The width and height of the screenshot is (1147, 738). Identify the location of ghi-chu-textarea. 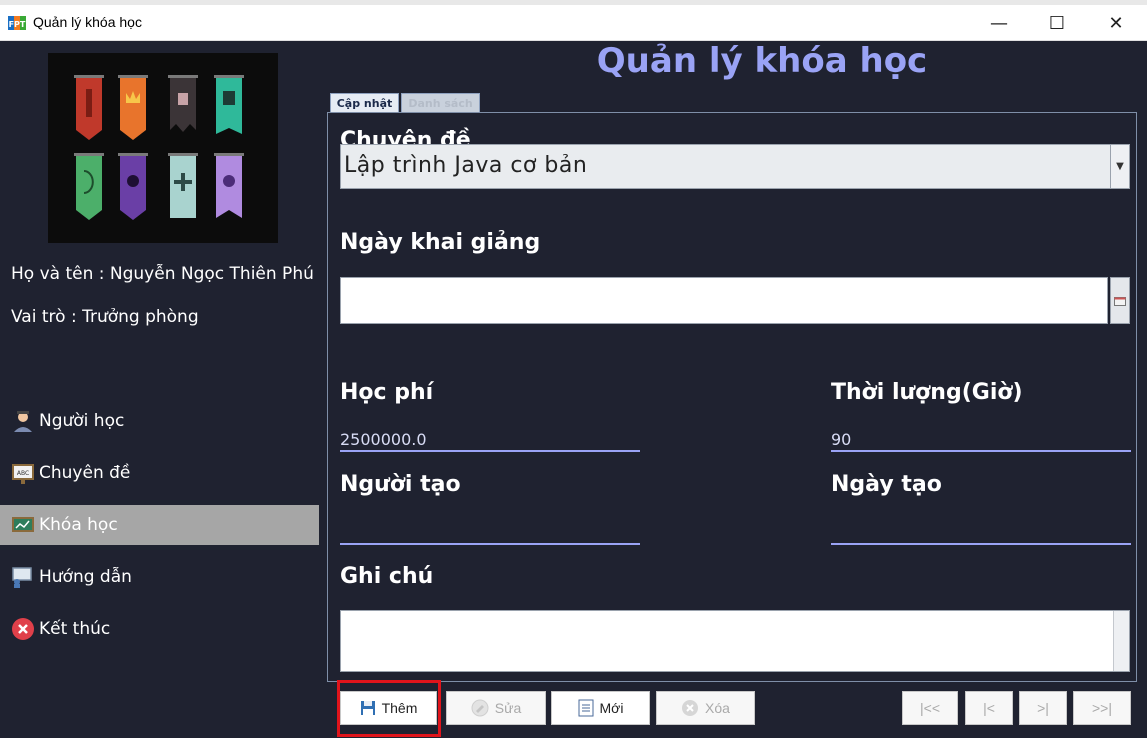
(735, 641).